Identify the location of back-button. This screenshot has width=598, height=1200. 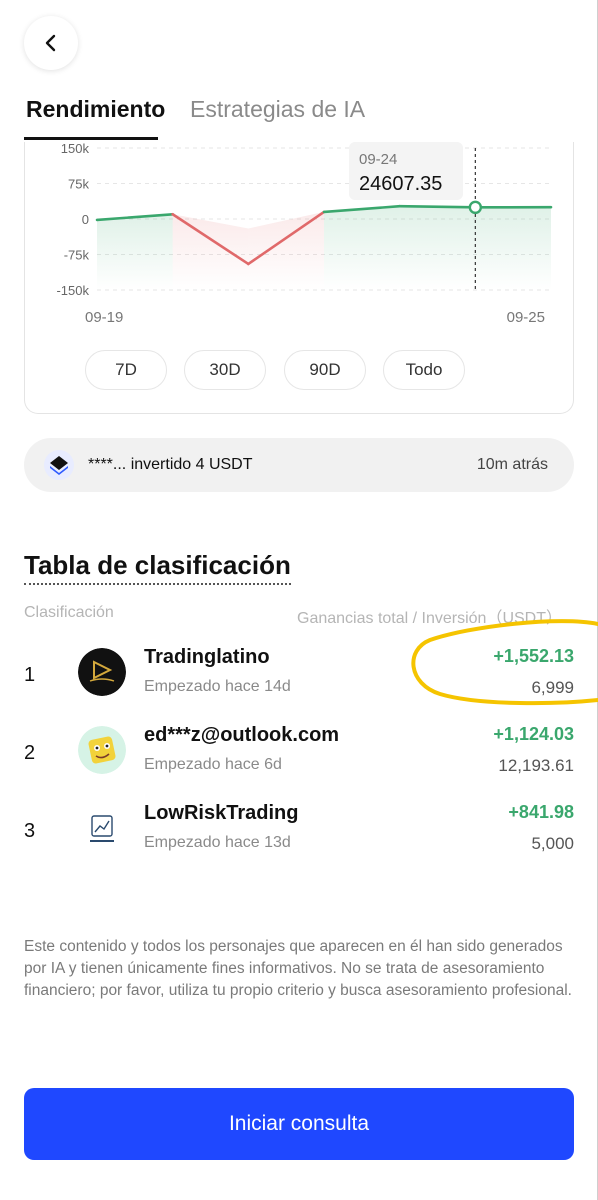
(51, 43).